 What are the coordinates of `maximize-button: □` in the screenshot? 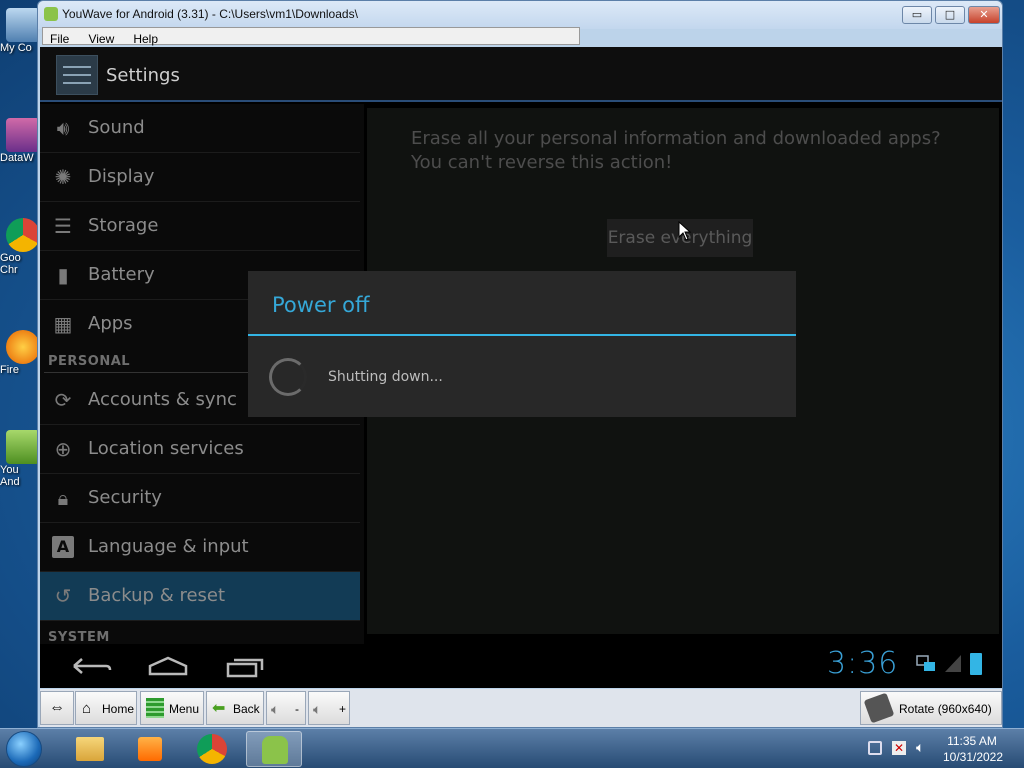 It's located at (950, 15).